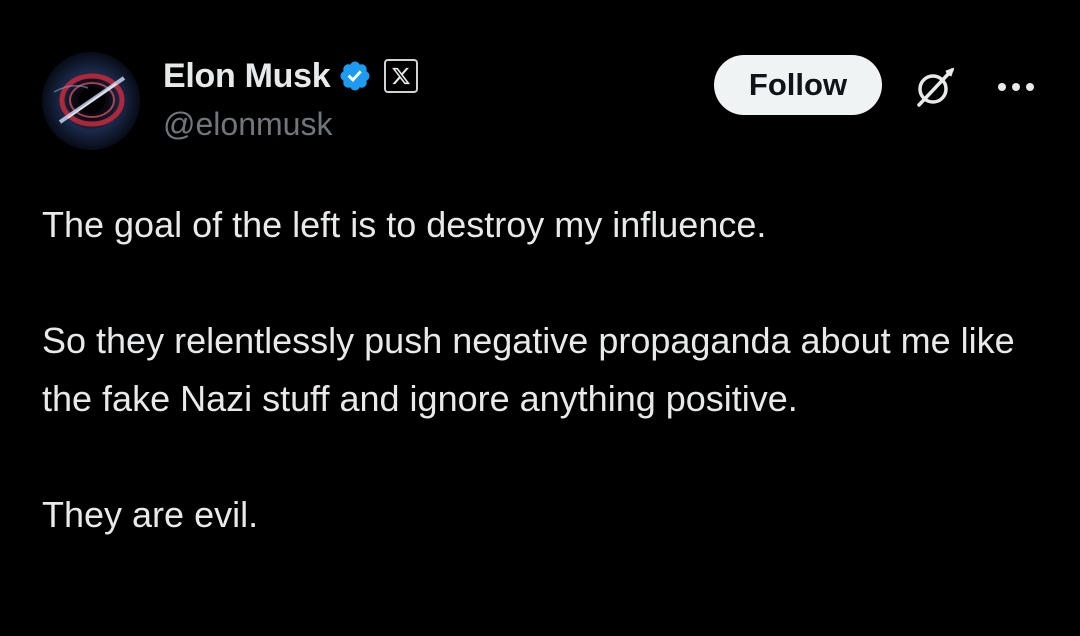 The image size is (1080, 636). Describe the element at coordinates (247, 76) in the screenshot. I see `display-name: Elon Musk` at that location.